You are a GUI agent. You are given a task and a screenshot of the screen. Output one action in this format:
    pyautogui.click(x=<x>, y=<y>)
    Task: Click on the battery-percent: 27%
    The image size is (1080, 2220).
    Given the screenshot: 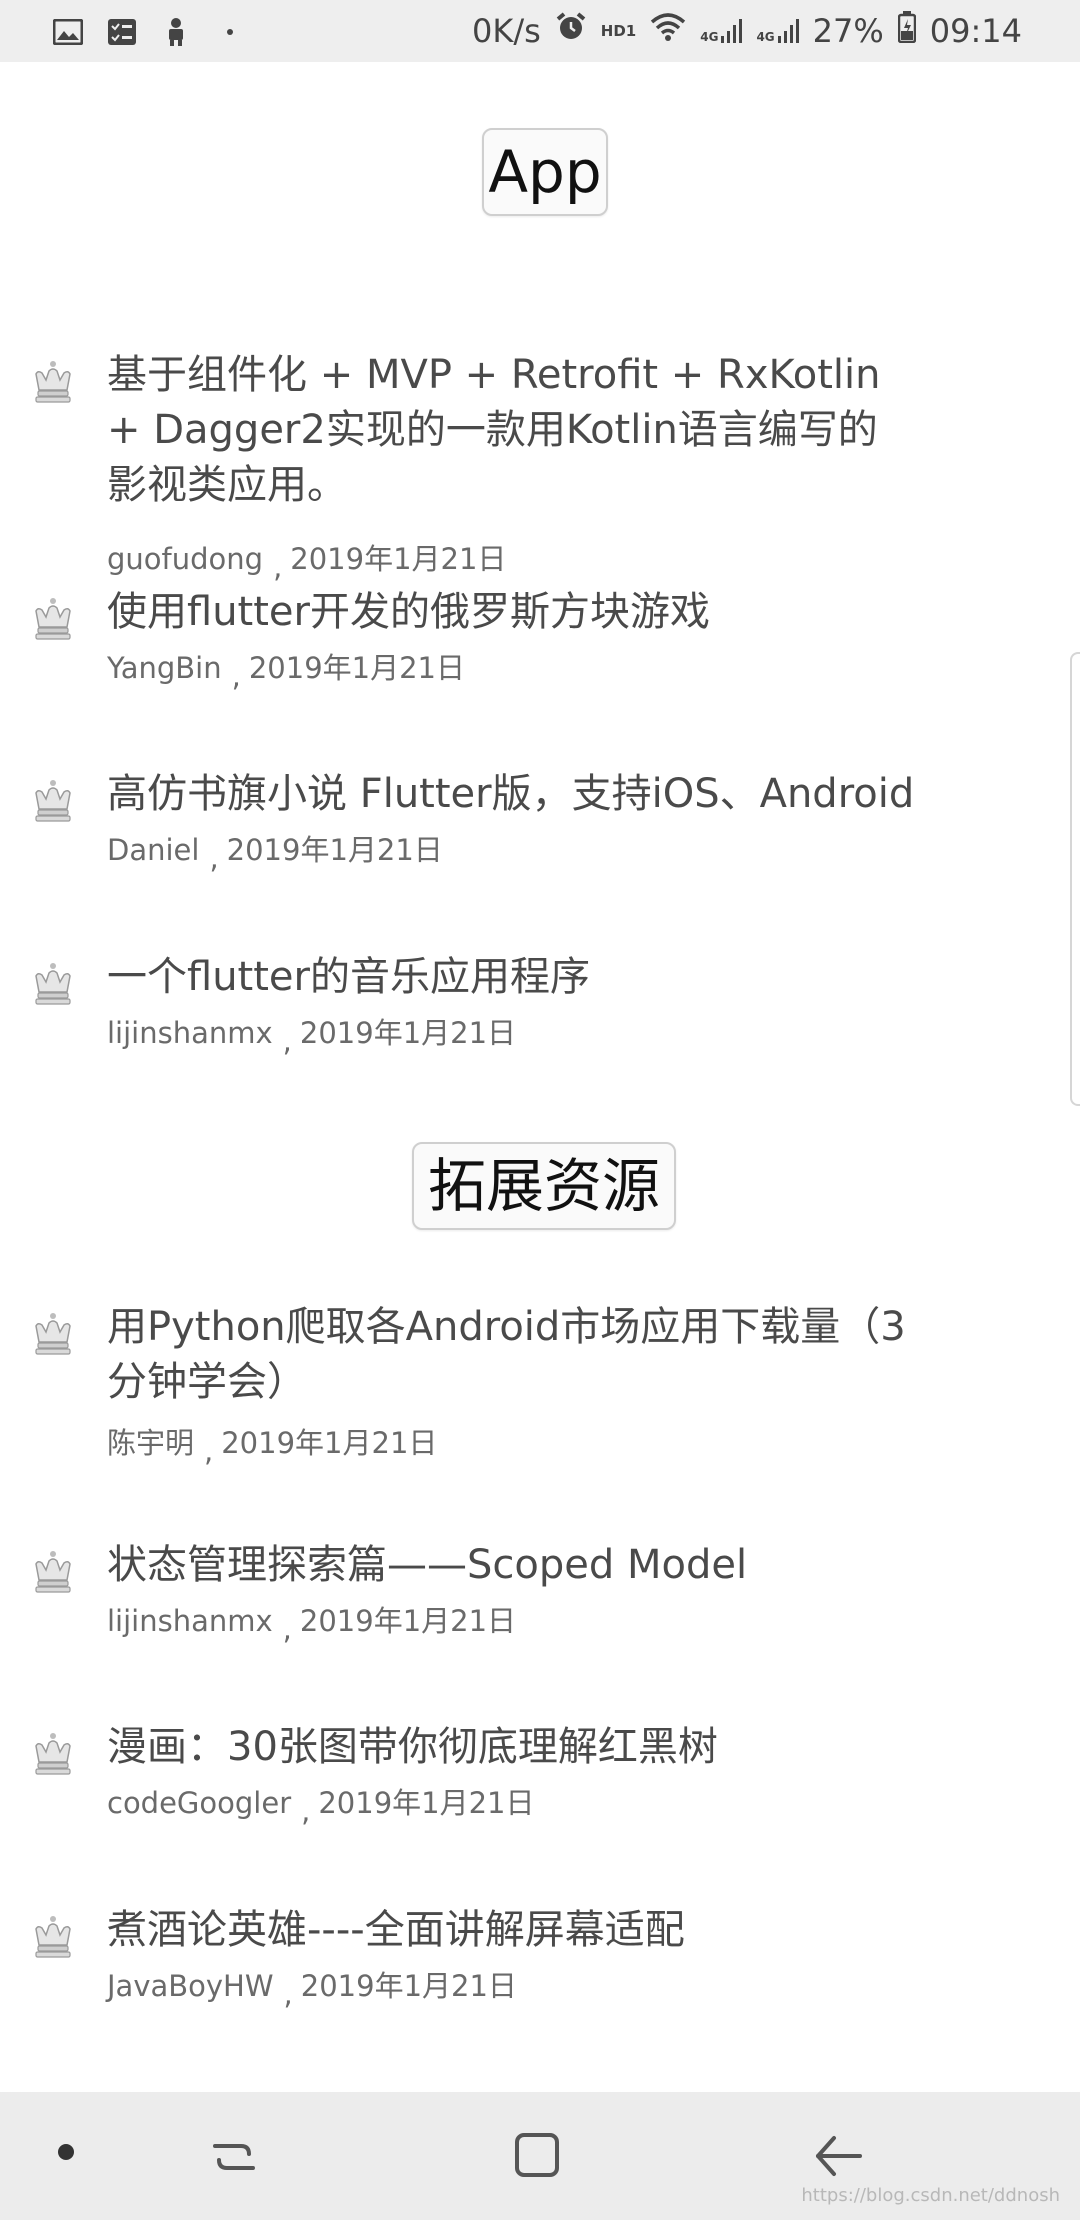 What is the action you would take?
    pyautogui.click(x=848, y=31)
    